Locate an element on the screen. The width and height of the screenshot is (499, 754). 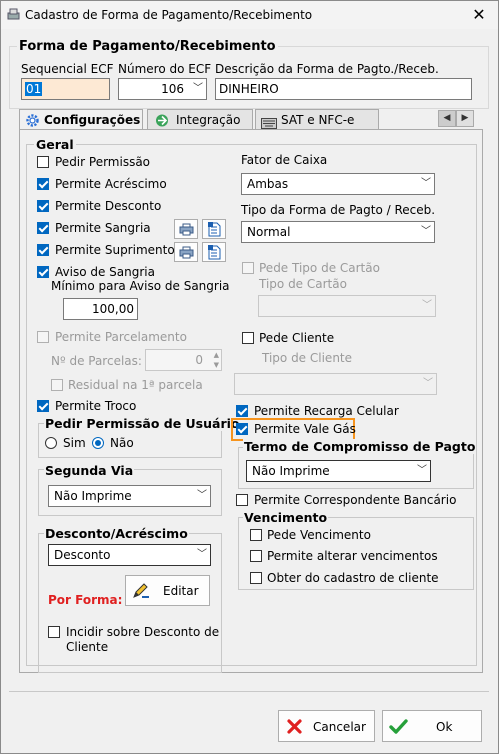
suprimento-doc-button is located at coordinates (214, 252).